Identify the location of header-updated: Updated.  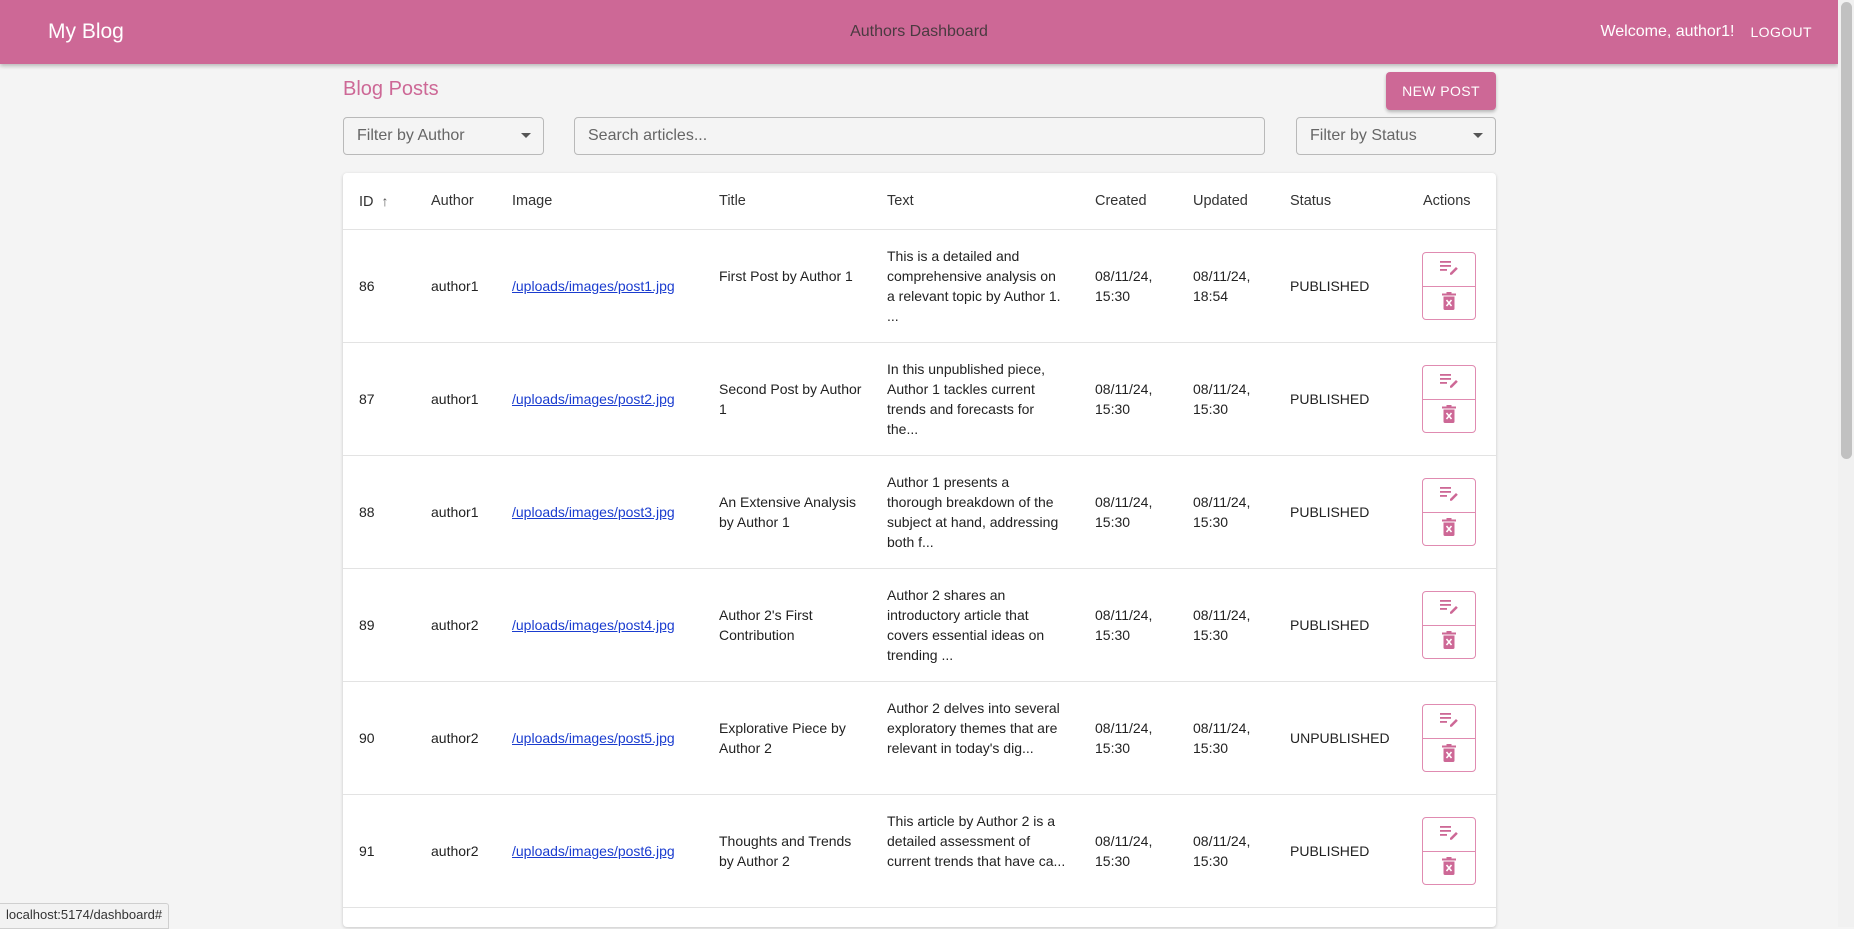
(1230, 201).